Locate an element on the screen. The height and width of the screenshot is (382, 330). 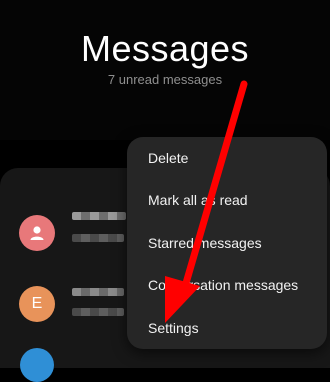
menu-item-mark-all-as-read: Mark all as read is located at coordinates (227, 200).